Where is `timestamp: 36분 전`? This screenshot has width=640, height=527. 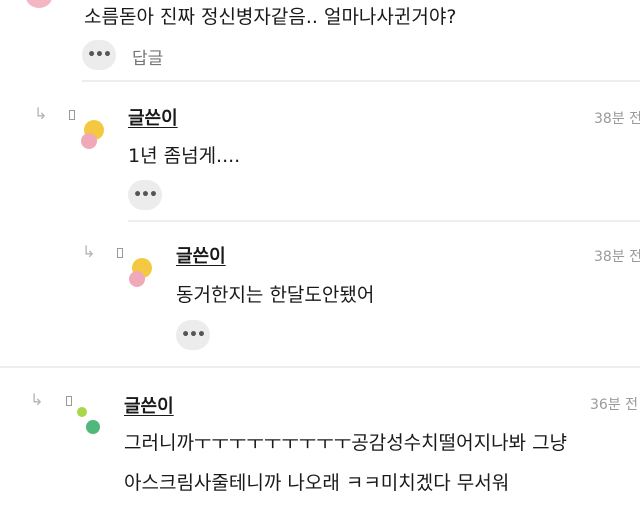 timestamp: 36분 전 is located at coordinates (614, 405).